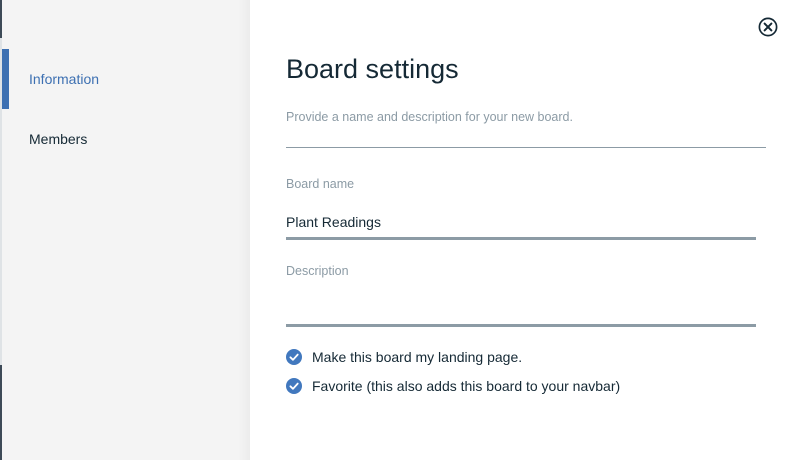 The width and height of the screenshot is (801, 460). I want to click on sidebar-shadow, so click(244, 230).